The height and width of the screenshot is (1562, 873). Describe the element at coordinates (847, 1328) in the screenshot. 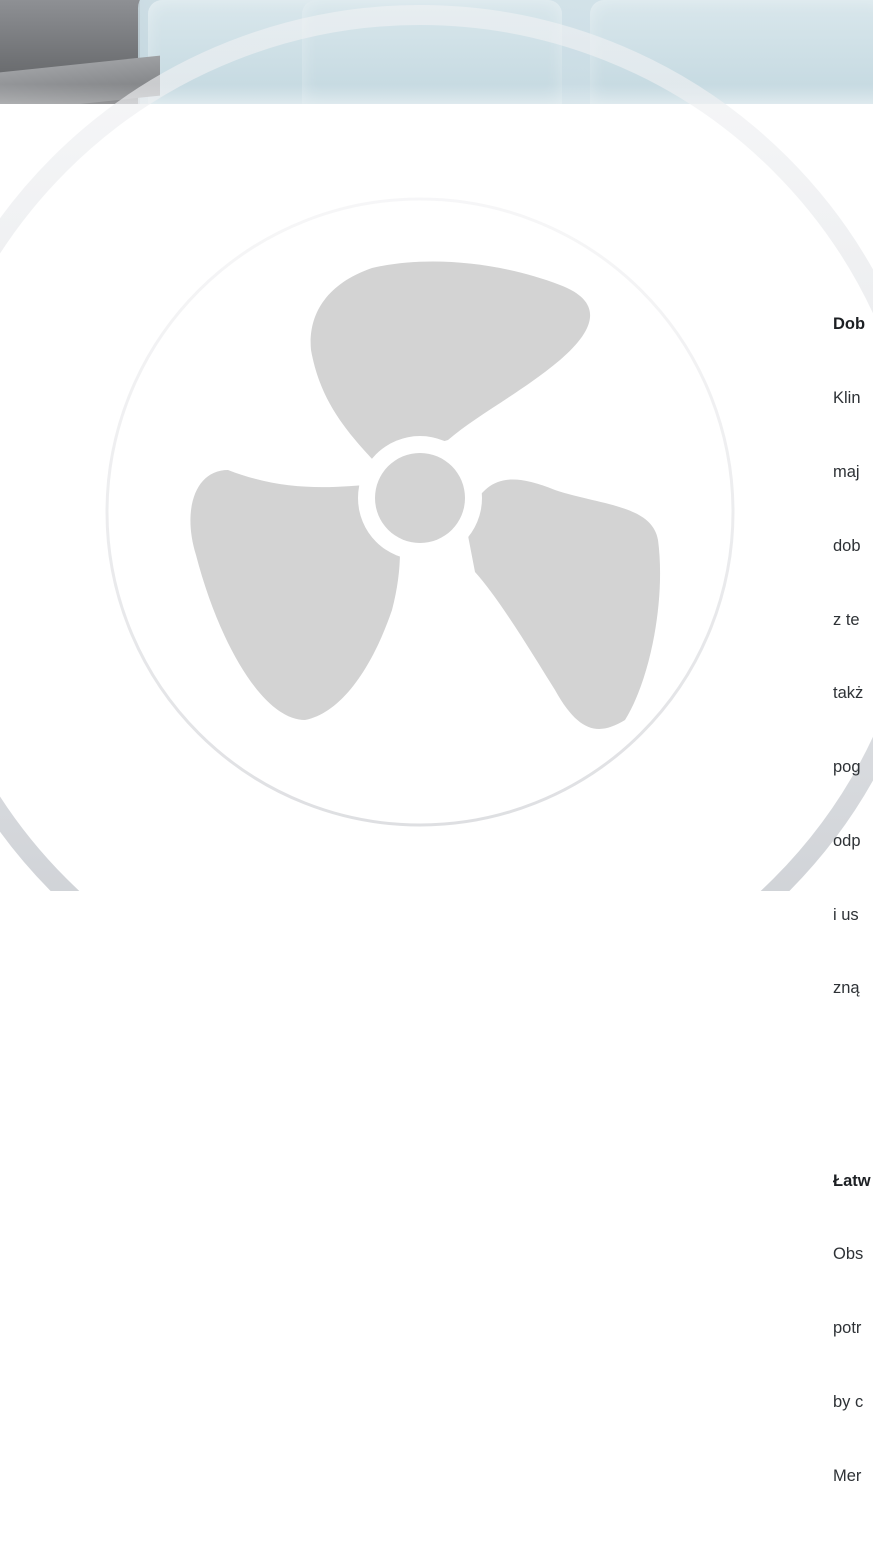

I see `text-line: potr` at that location.